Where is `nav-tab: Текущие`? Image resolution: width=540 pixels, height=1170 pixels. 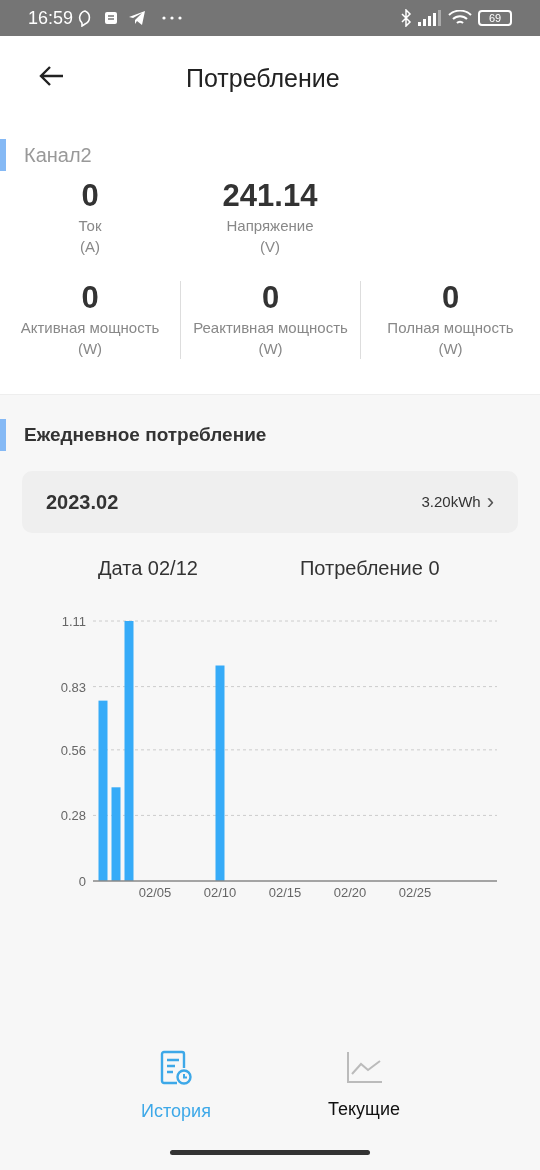
nav-tab: Текущие is located at coordinates (364, 1100).